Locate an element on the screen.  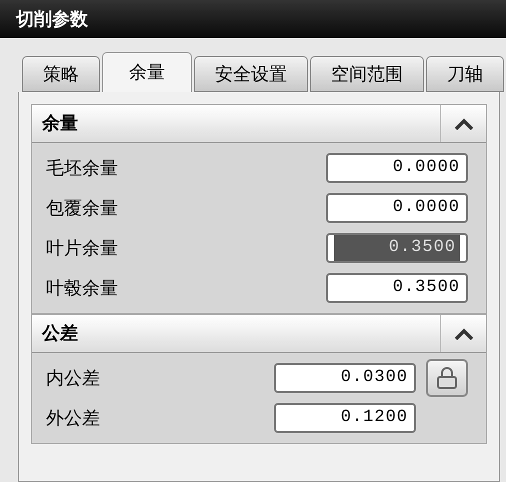
value-field: 0.0300 is located at coordinates (345, 378).